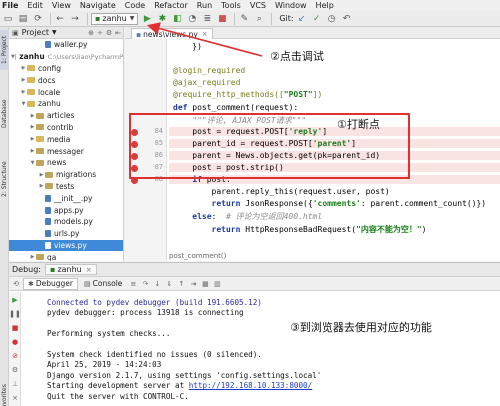 This screenshot has height=406, width=500. I want to click on menu-item-file: File, so click(10, 5).